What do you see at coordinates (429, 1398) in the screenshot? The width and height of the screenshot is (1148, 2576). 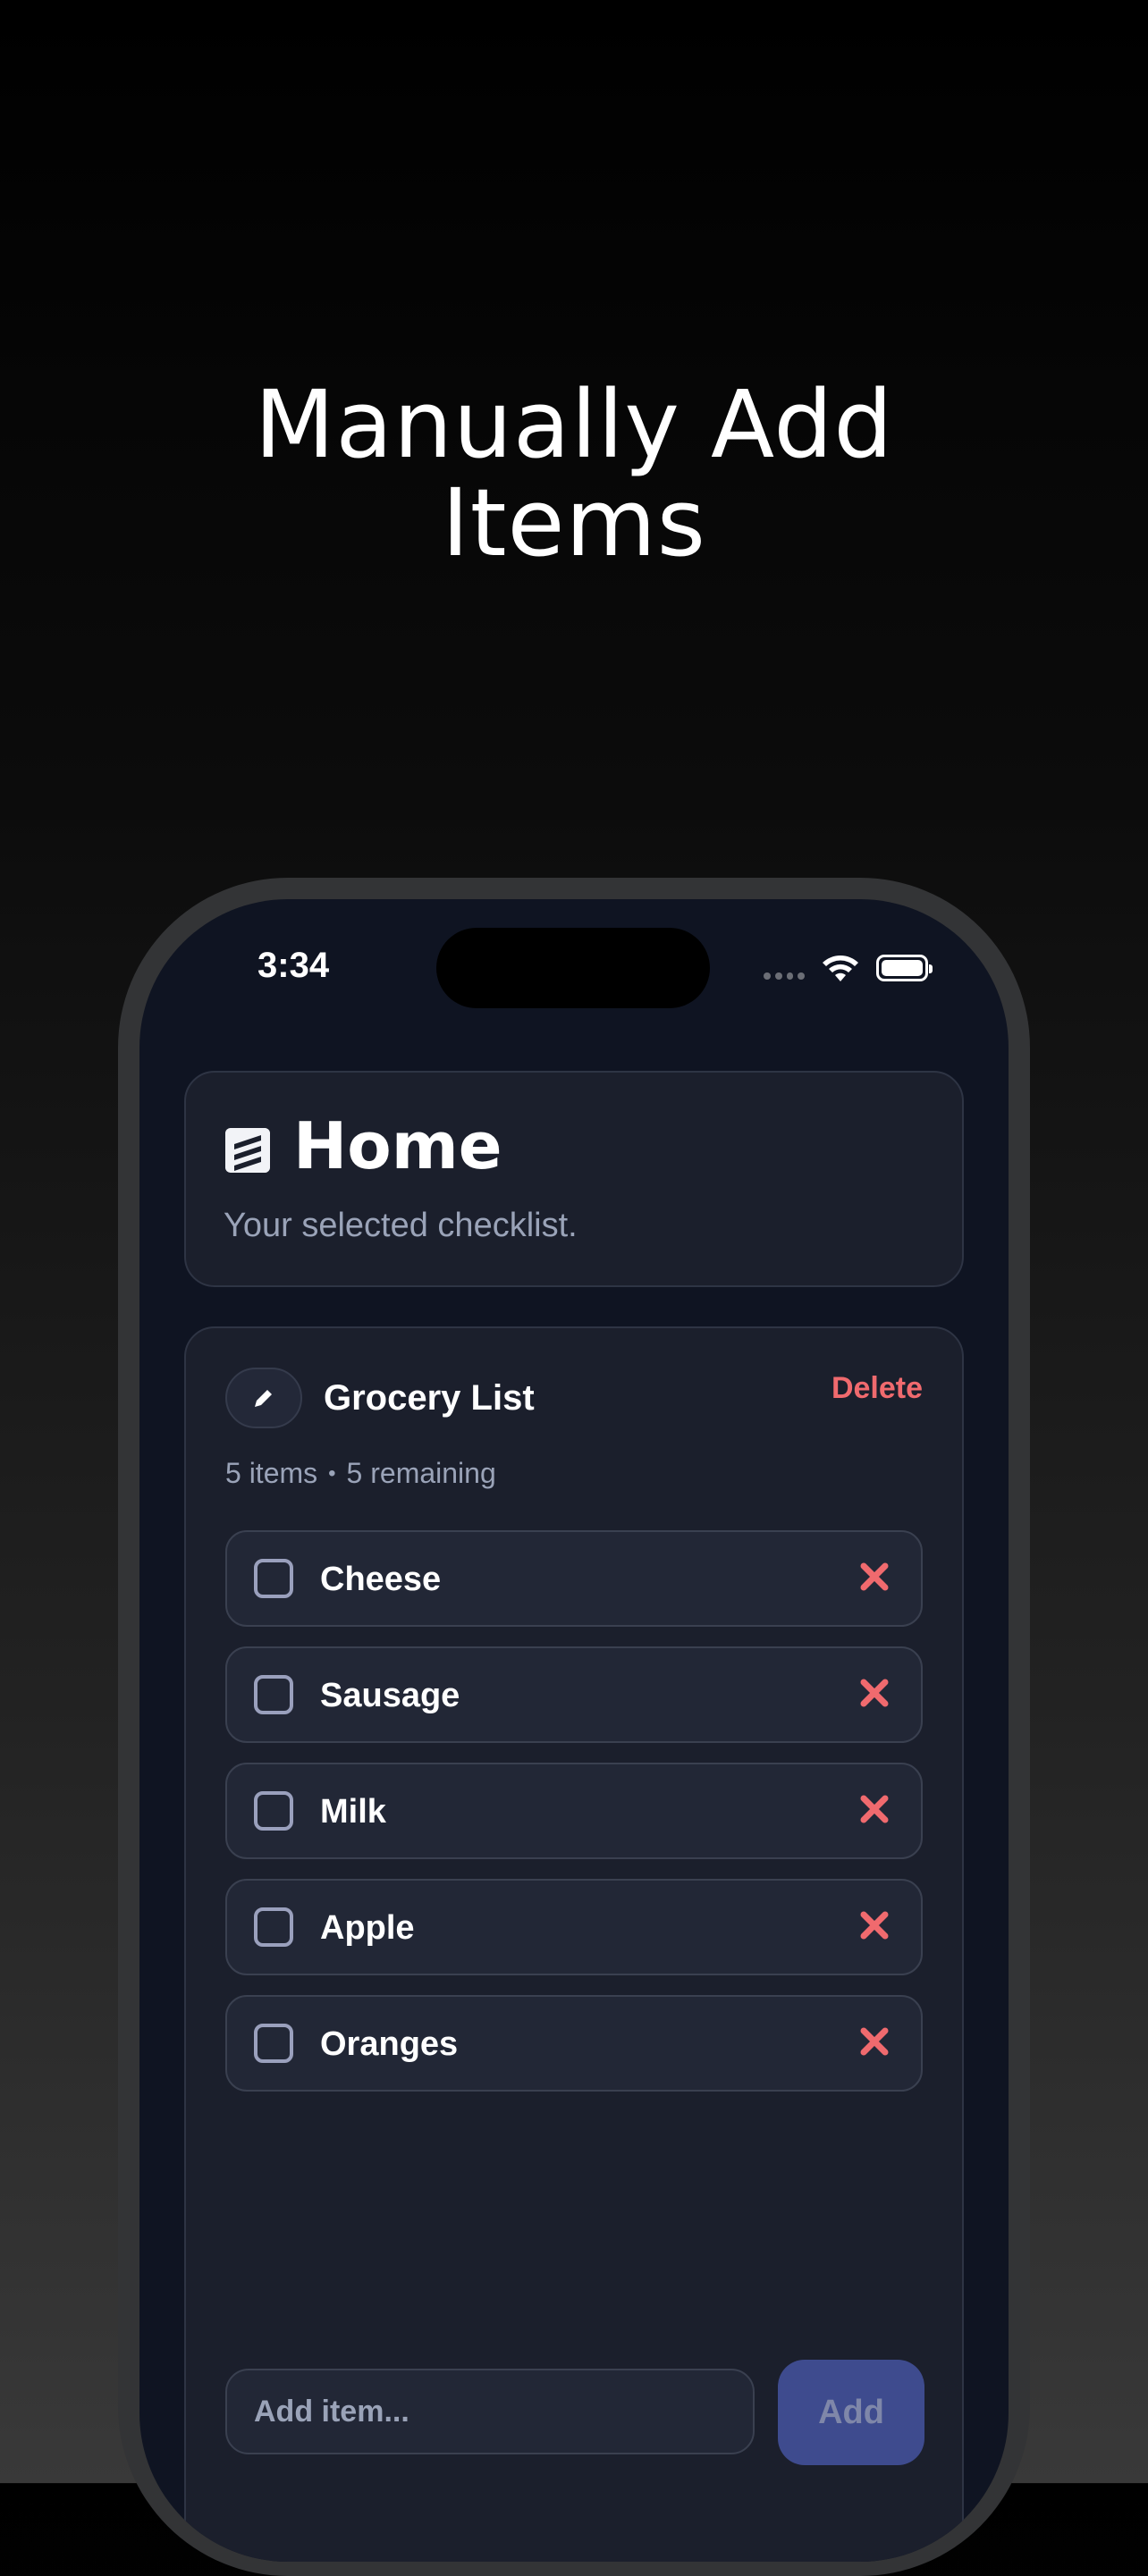 I see `checklist-title: Grocery List` at bounding box center [429, 1398].